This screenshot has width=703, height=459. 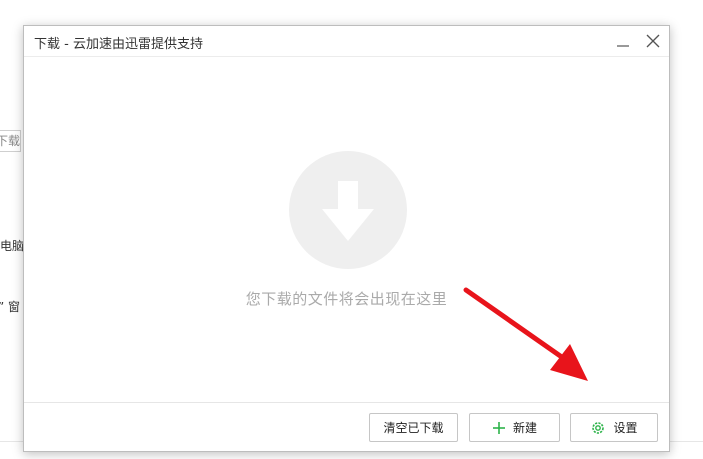 I want to click on empty-state-illustration, so click(x=348, y=210).